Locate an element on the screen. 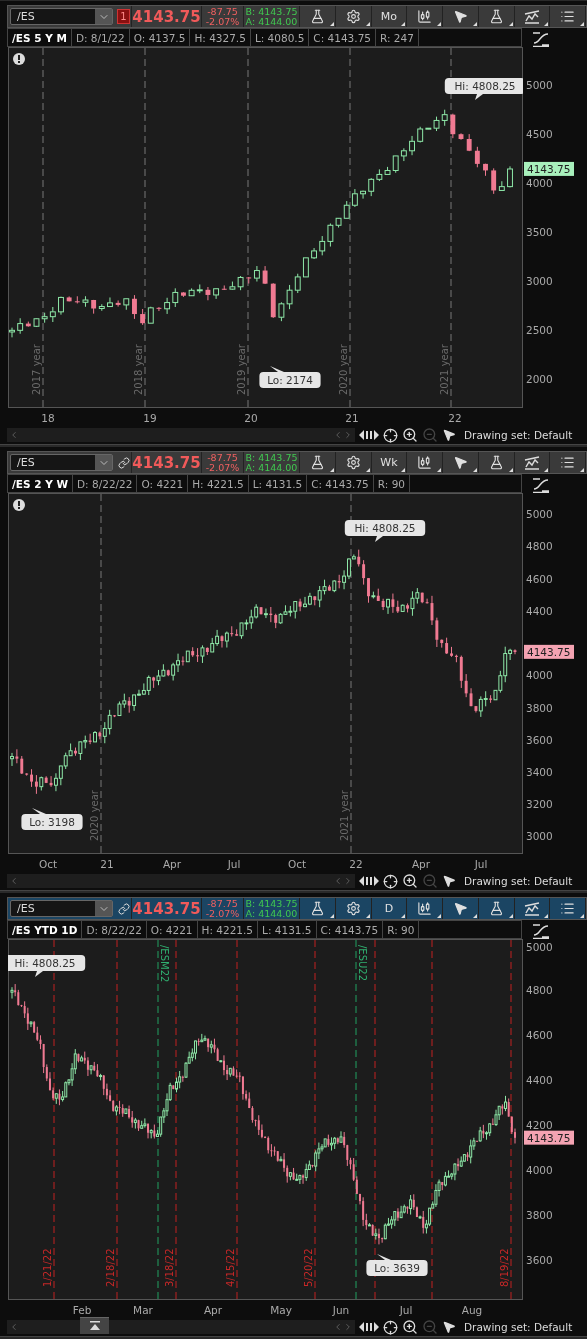 This screenshot has width=587, height=1339. period-button: Wk is located at coordinates (389, 462).